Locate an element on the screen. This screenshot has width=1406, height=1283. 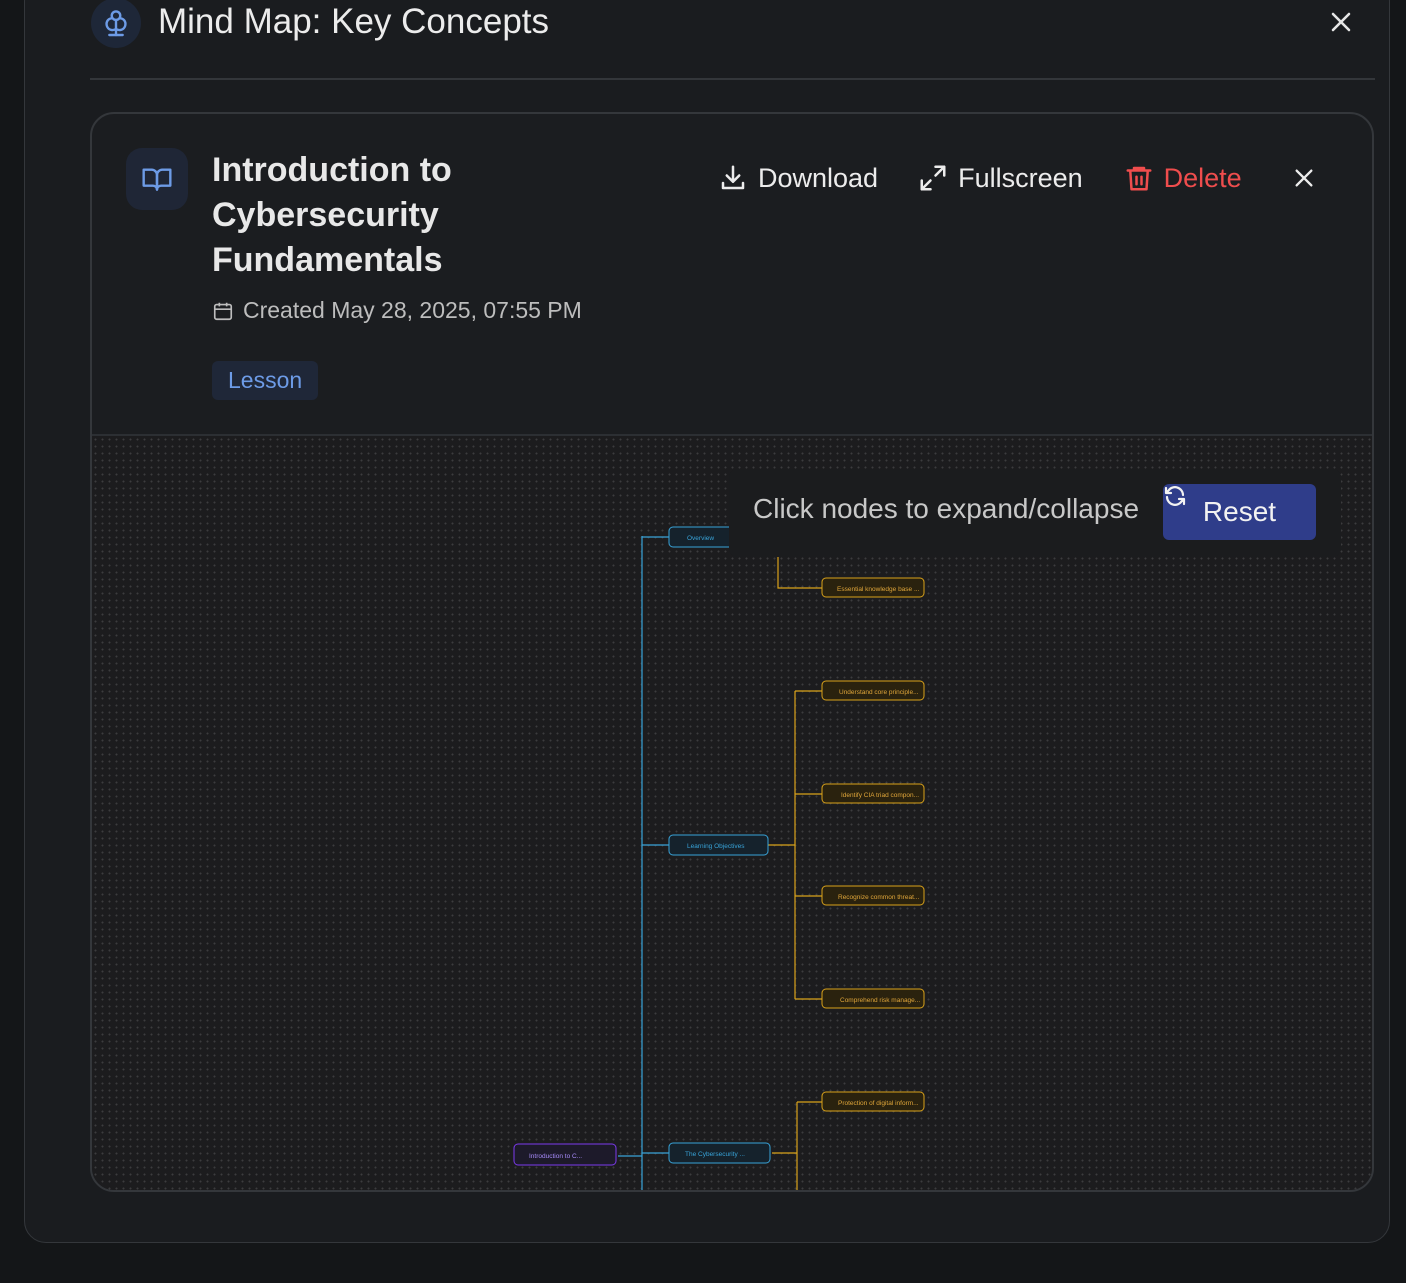
expand-icon is located at coordinates (933, 178).